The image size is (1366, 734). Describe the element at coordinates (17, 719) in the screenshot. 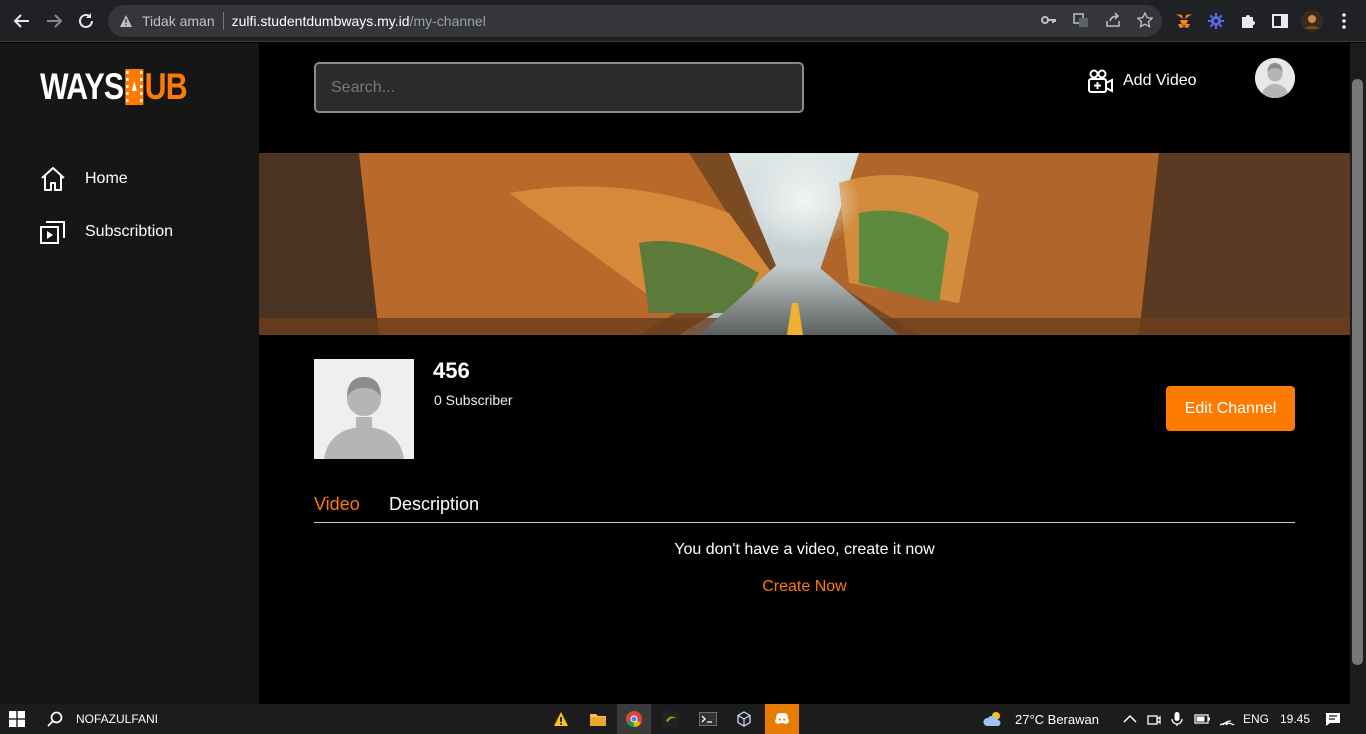

I see `windows-start-icon` at that location.